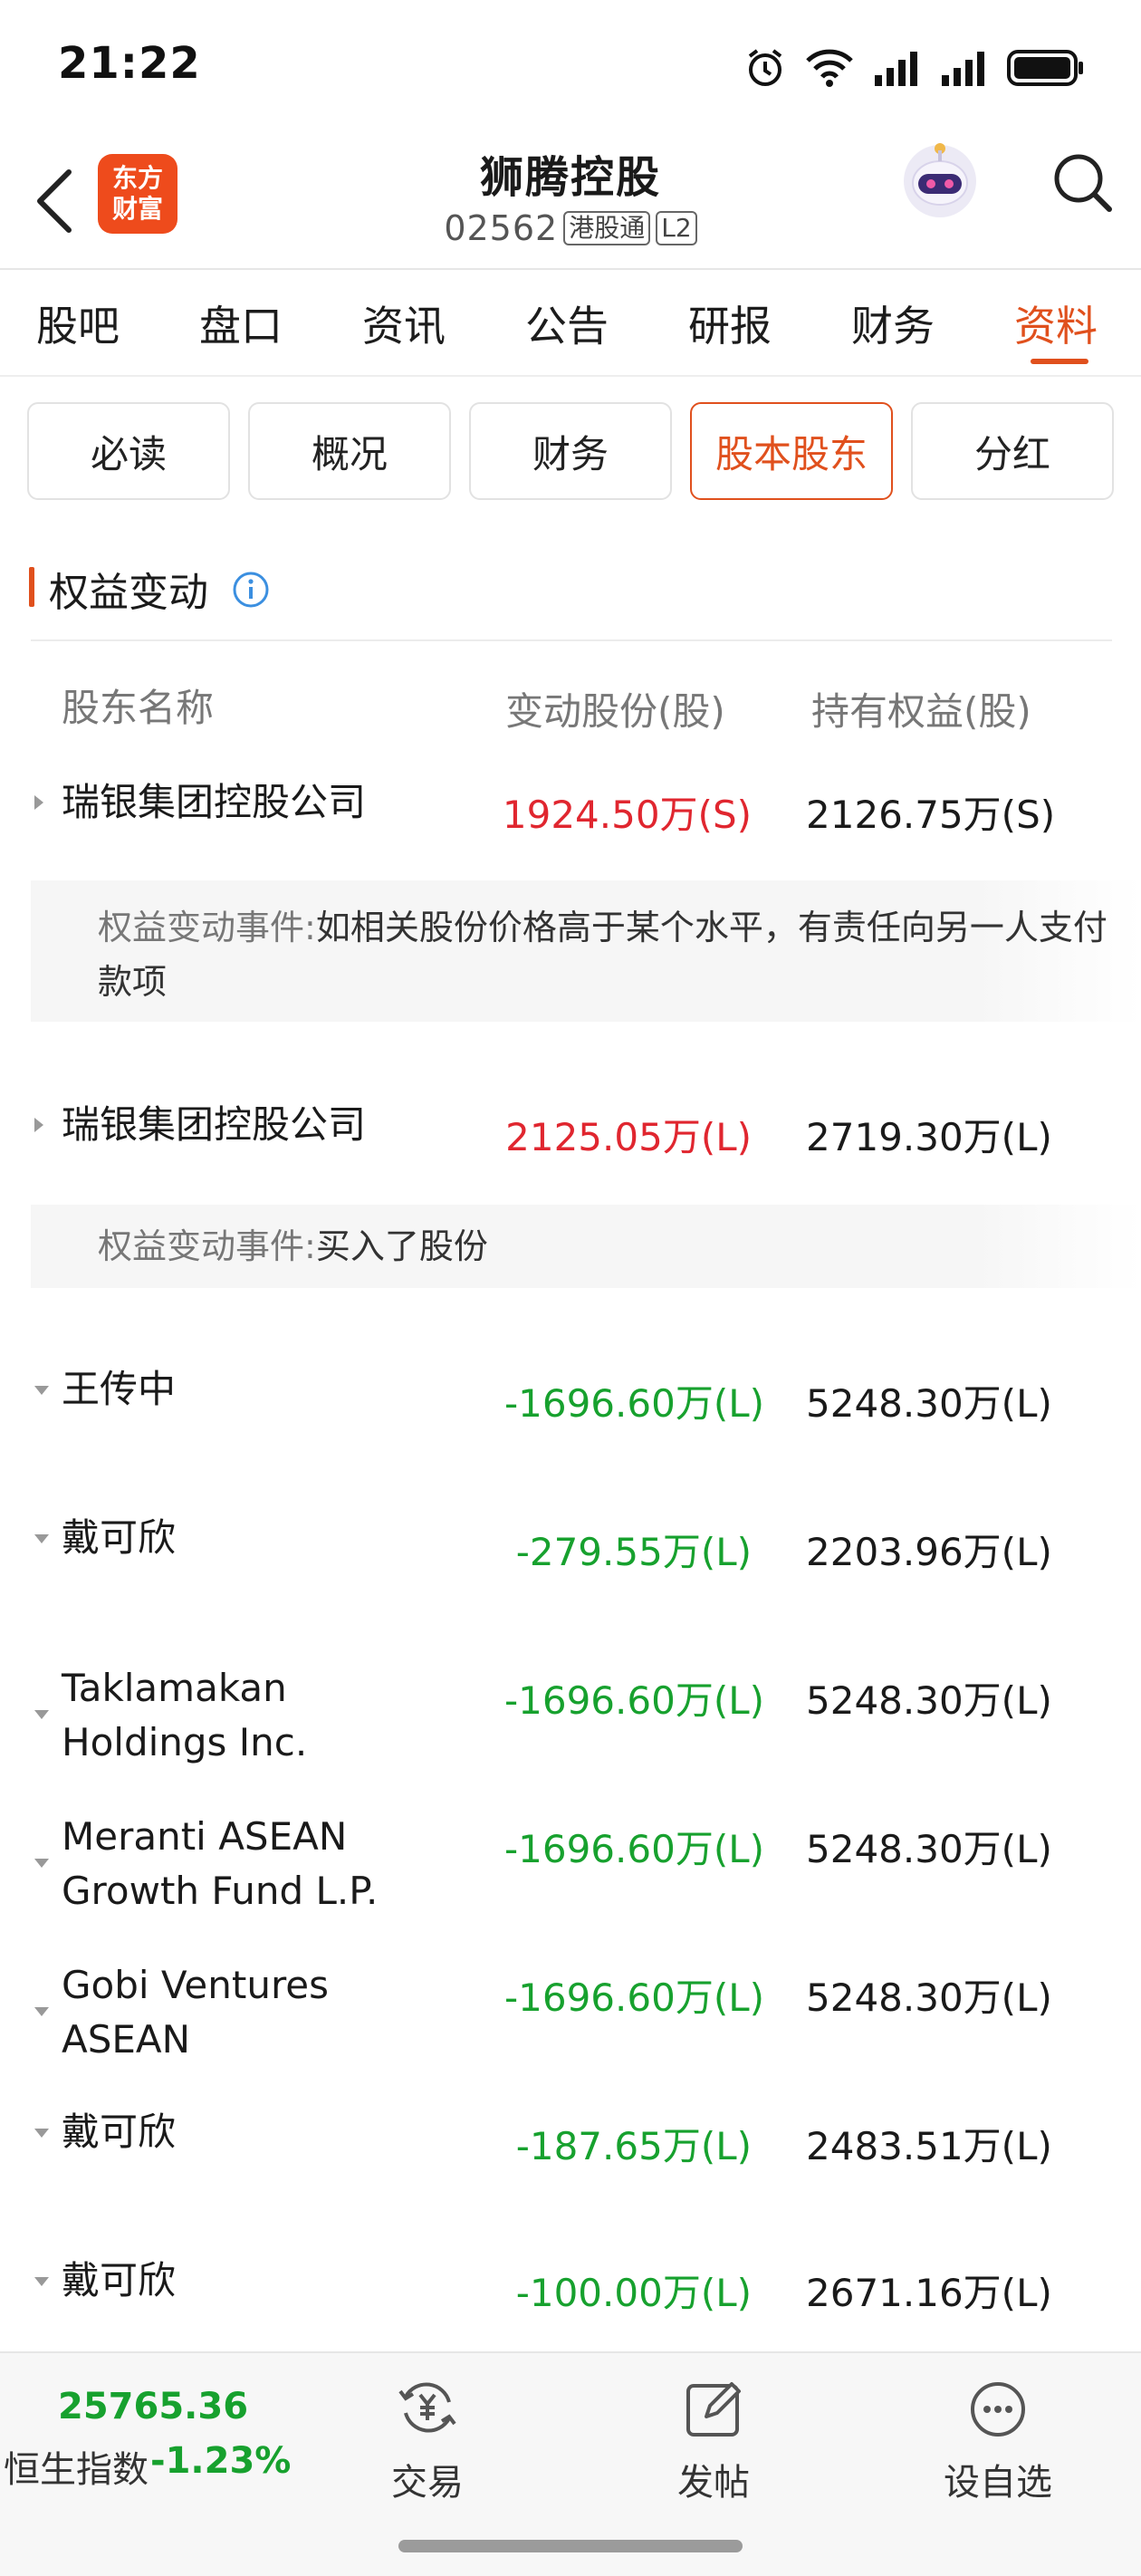 This screenshot has width=1141, height=2576. Describe the element at coordinates (184, 1715) in the screenshot. I see `shareholder-name: Taklamakan Holdings Inc.` at that location.